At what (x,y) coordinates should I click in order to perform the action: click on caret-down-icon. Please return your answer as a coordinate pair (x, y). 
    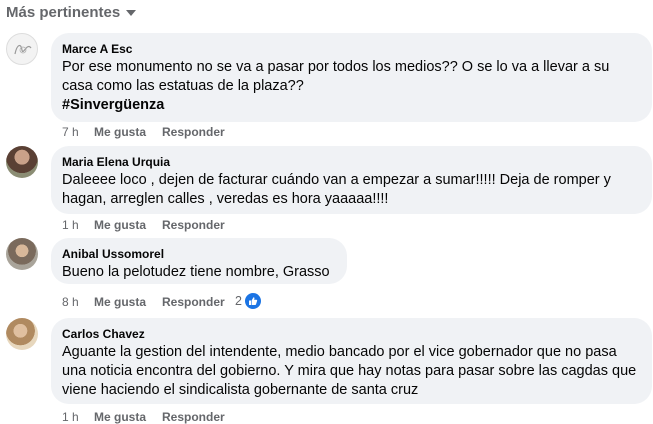
    Looking at the image, I should click on (131, 13).